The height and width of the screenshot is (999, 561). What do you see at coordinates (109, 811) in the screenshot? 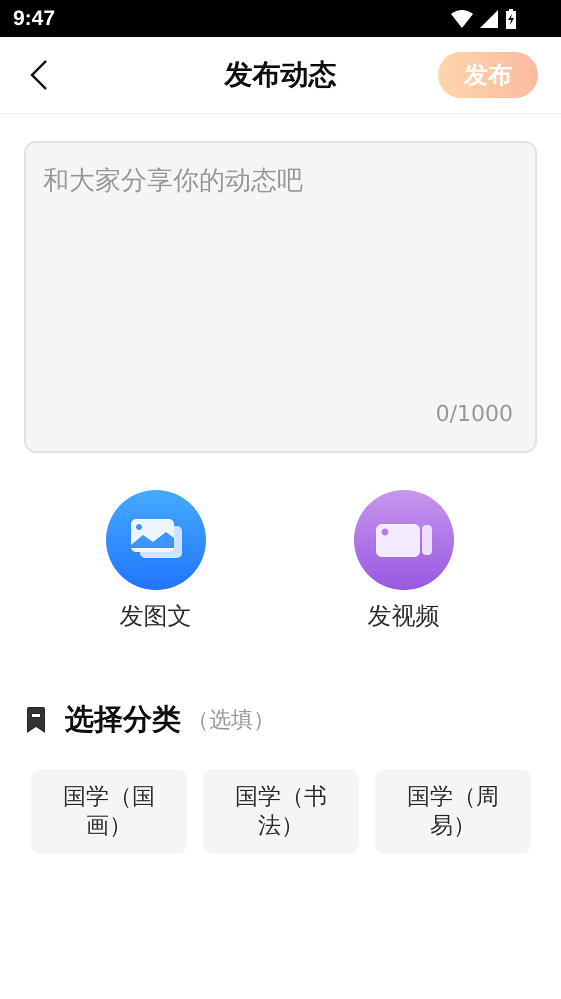
I see `category-chip: 国学（国画）` at bounding box center [109, 811].